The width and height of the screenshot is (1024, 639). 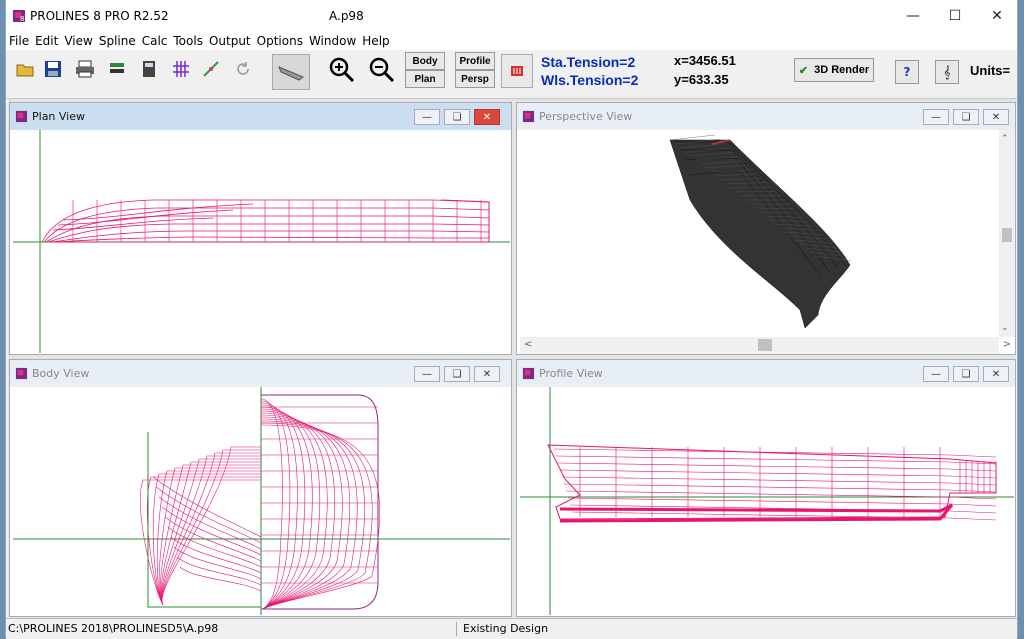 I want to click on vertical-scroll-thumb, so click(x=1007, y=235).